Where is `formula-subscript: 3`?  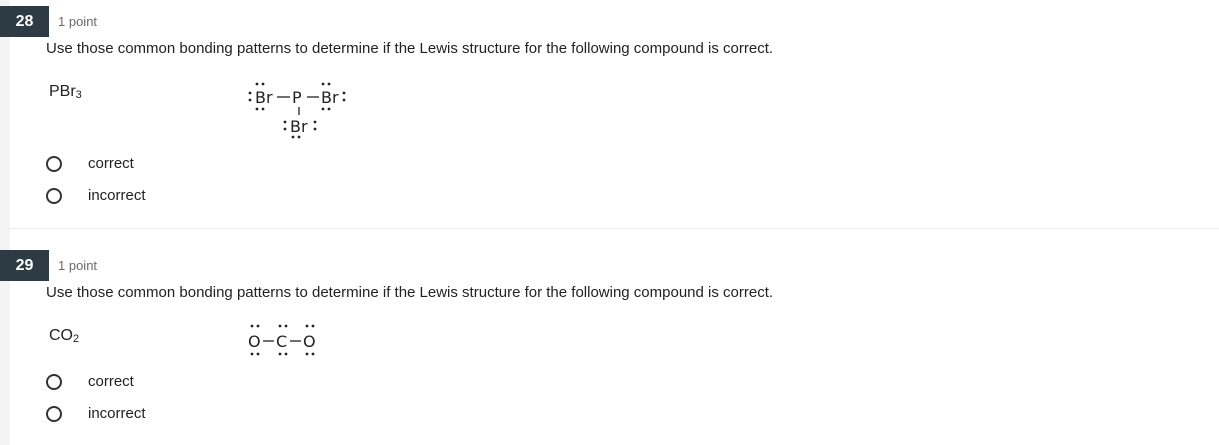 formula-subscript: 3 is located at coordinates (78, 95).